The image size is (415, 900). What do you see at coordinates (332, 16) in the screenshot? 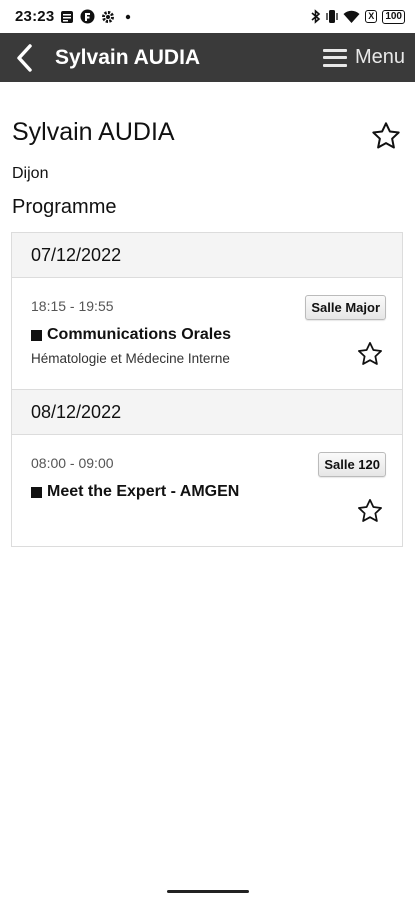
I see `vibrate-icon` at bounding box center [332, 16].